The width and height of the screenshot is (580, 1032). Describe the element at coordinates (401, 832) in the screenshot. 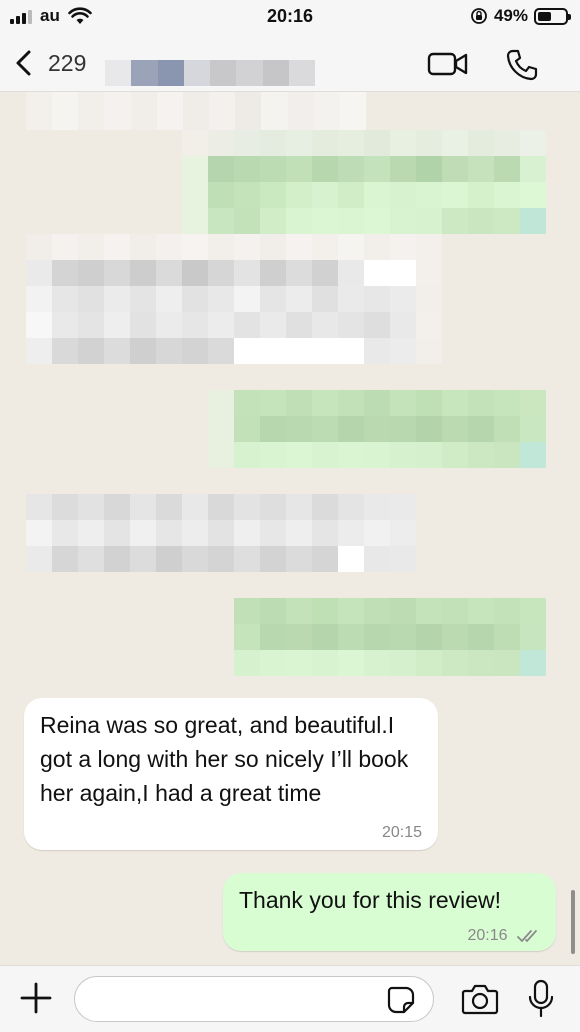

I see `message-time: 20:15` at that location.